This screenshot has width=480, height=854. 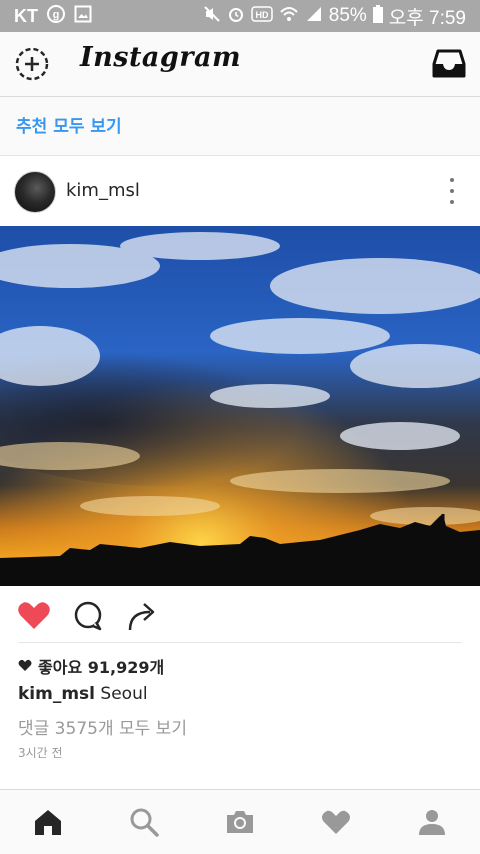 I want to click on battery-icon, so click(x=377, y=16).